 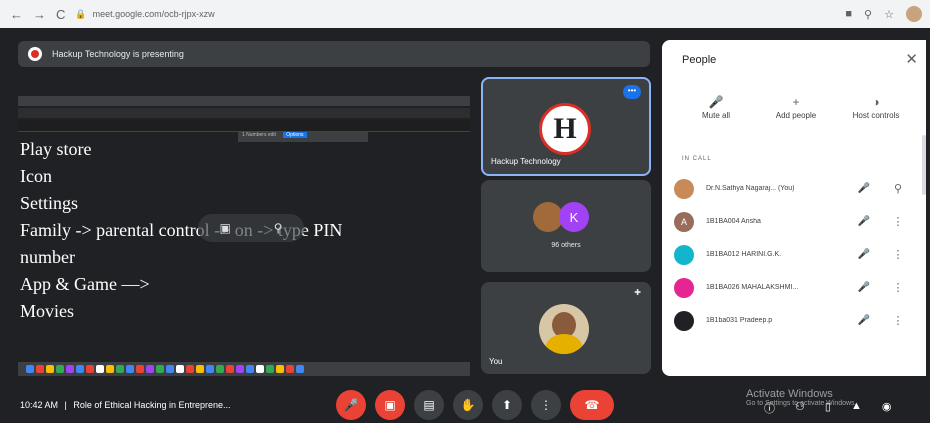 I want to click on shared-toolbar, so click(x=244, y=113).